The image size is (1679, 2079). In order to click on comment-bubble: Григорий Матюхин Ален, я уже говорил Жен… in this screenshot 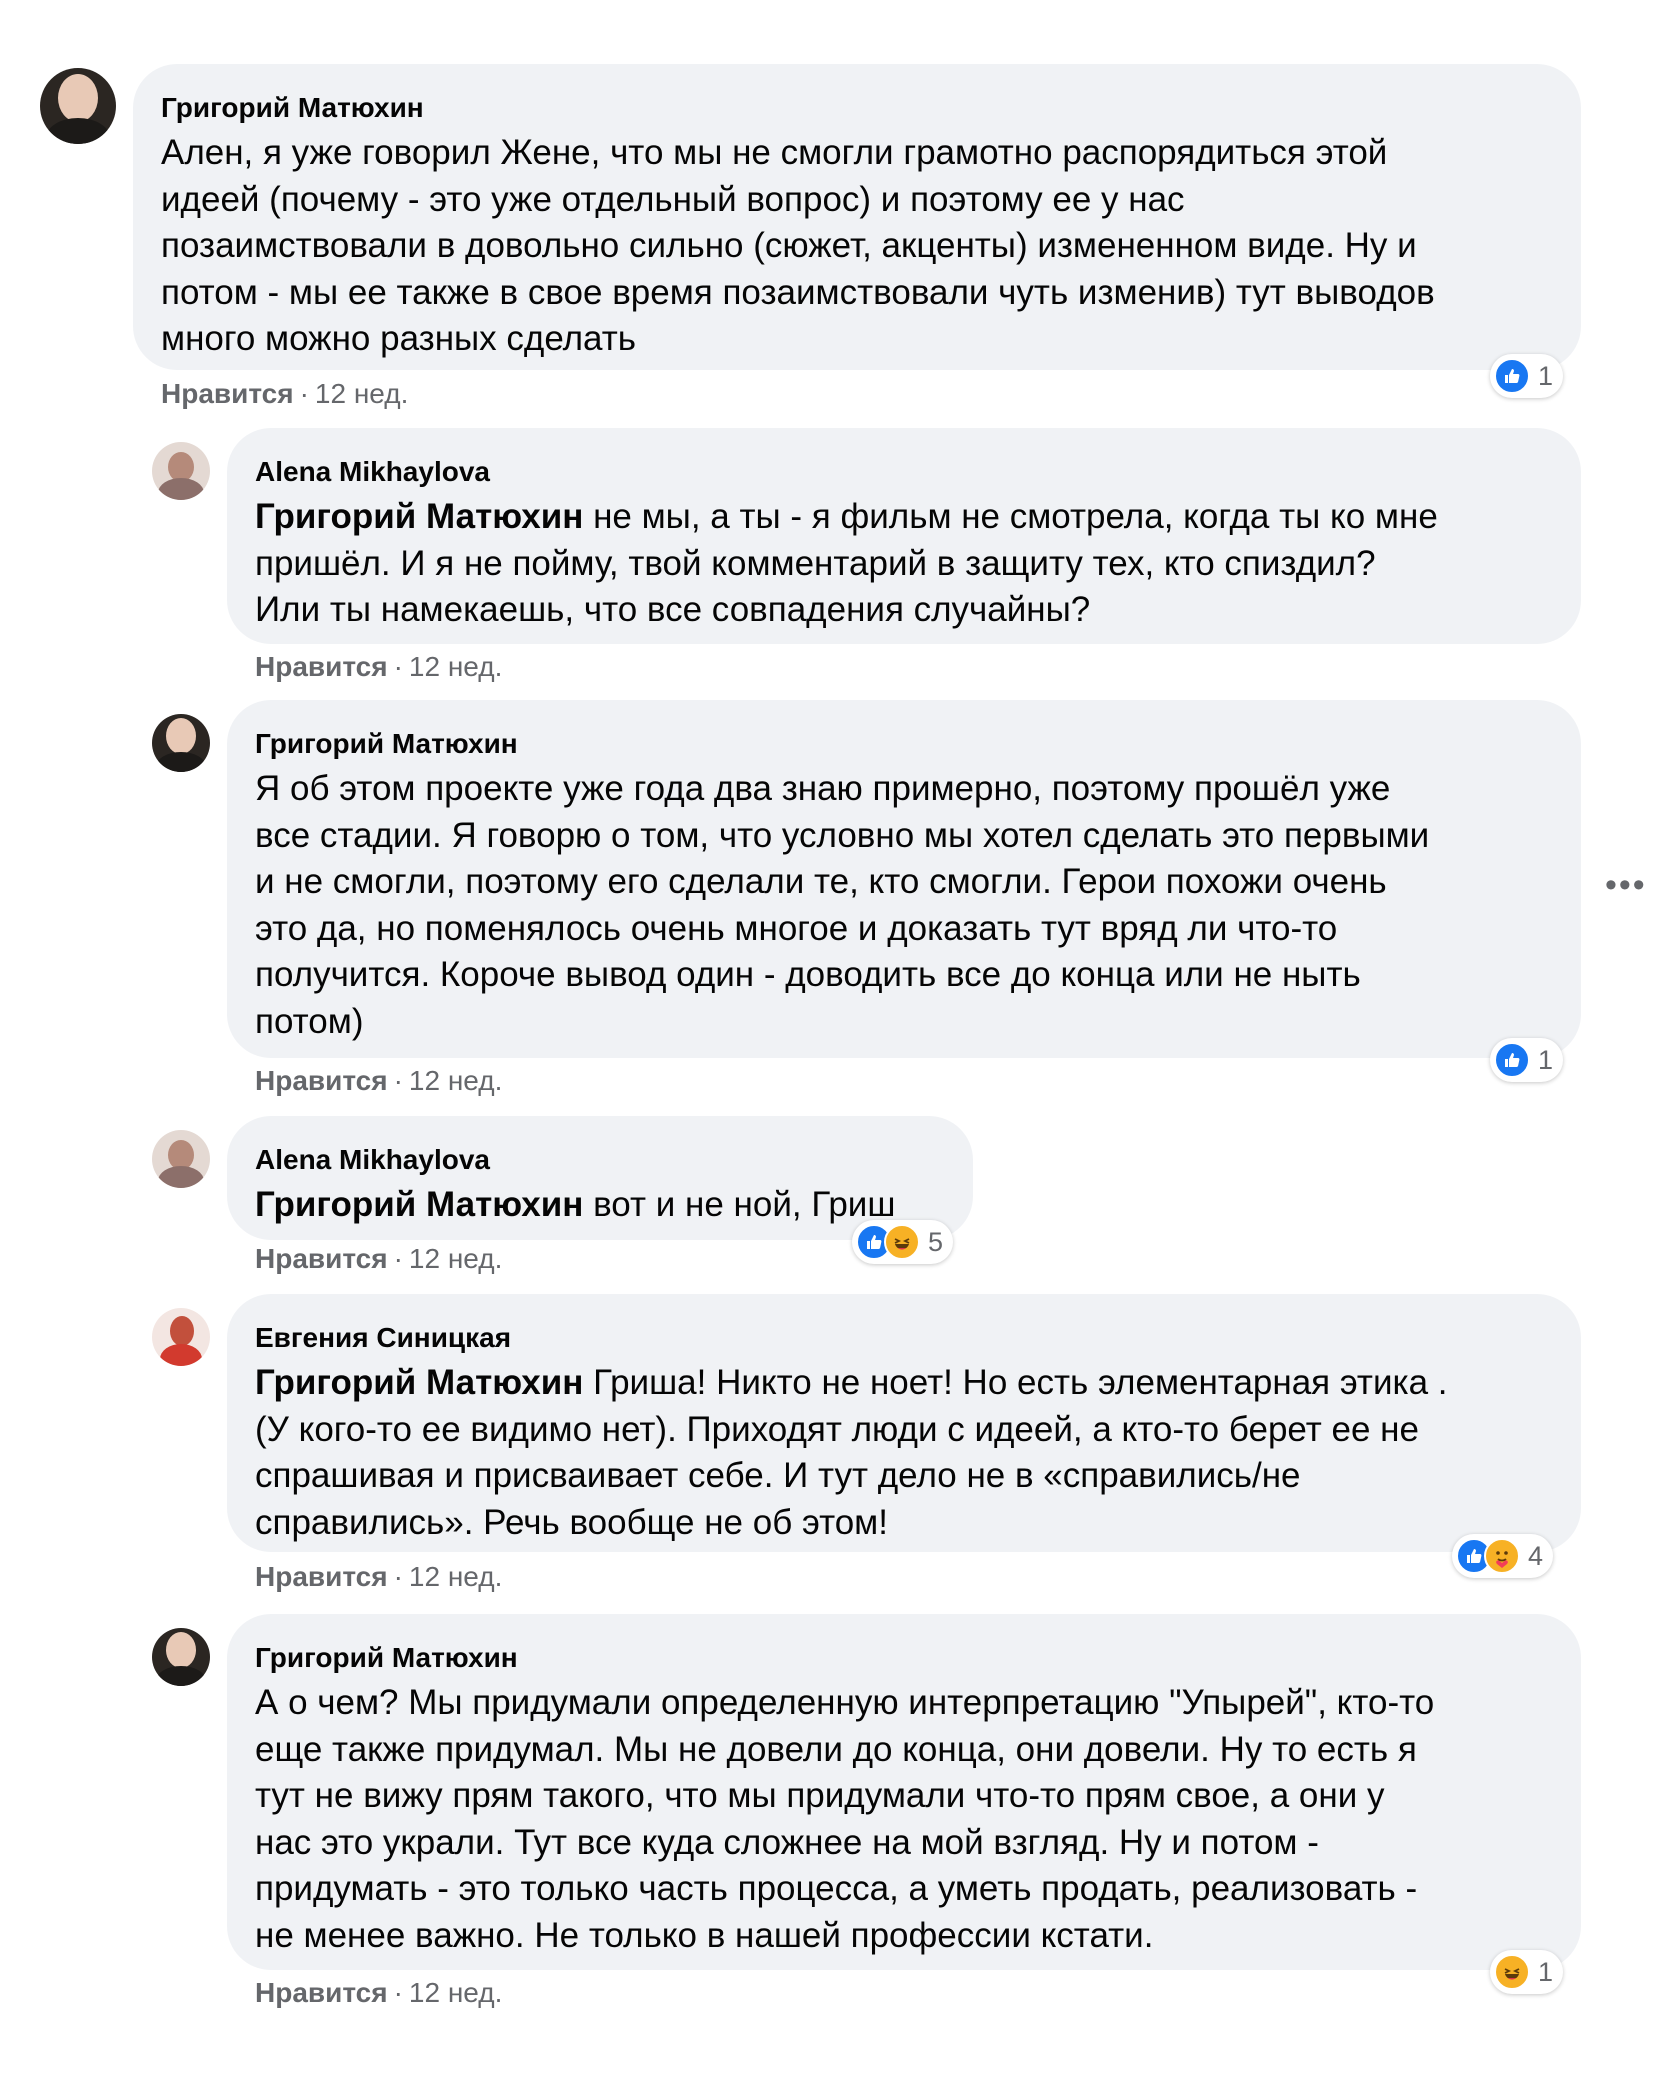, I will do `click(857, 217)`.